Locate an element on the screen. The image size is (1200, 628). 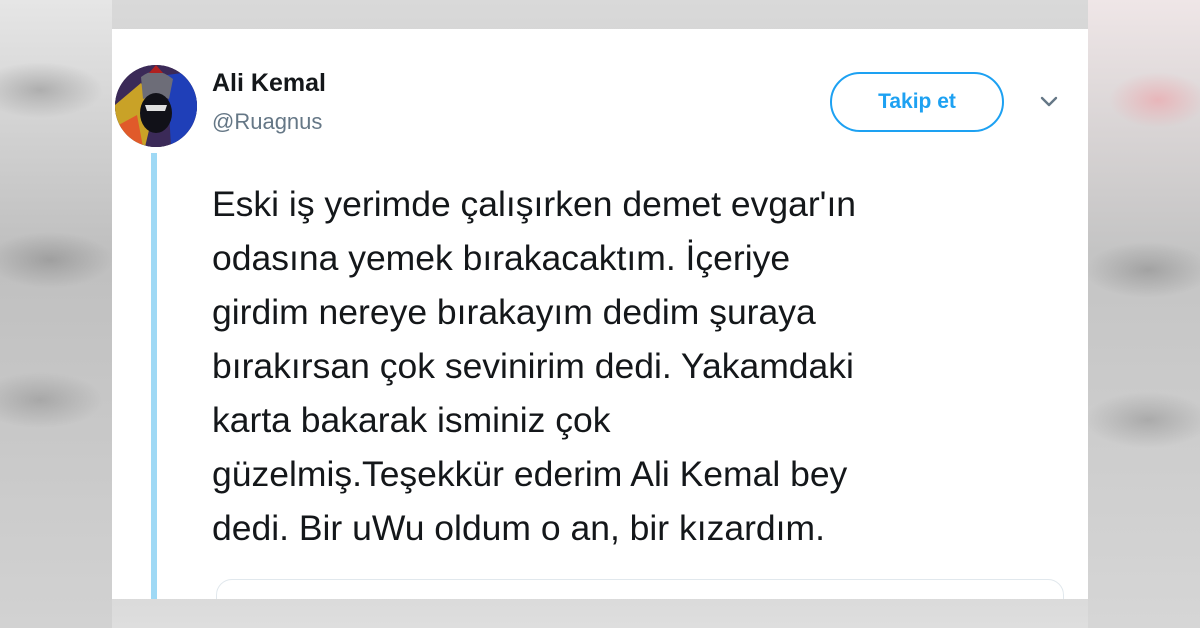
follow-button: Takip et is located at coordinates (917, 102).